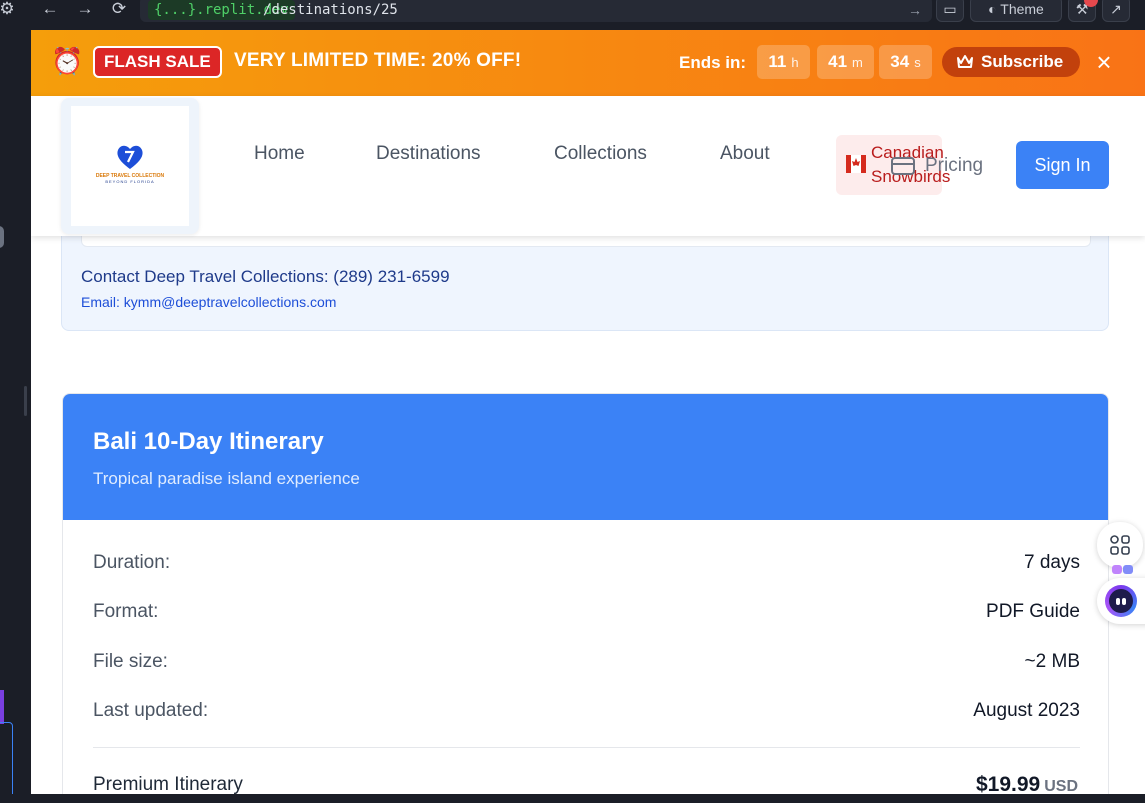  What do you see at coordinates (1033, 611) in the screenshot?
I see `detail-value: PDF Guide` at bounding box center [1033, 611].